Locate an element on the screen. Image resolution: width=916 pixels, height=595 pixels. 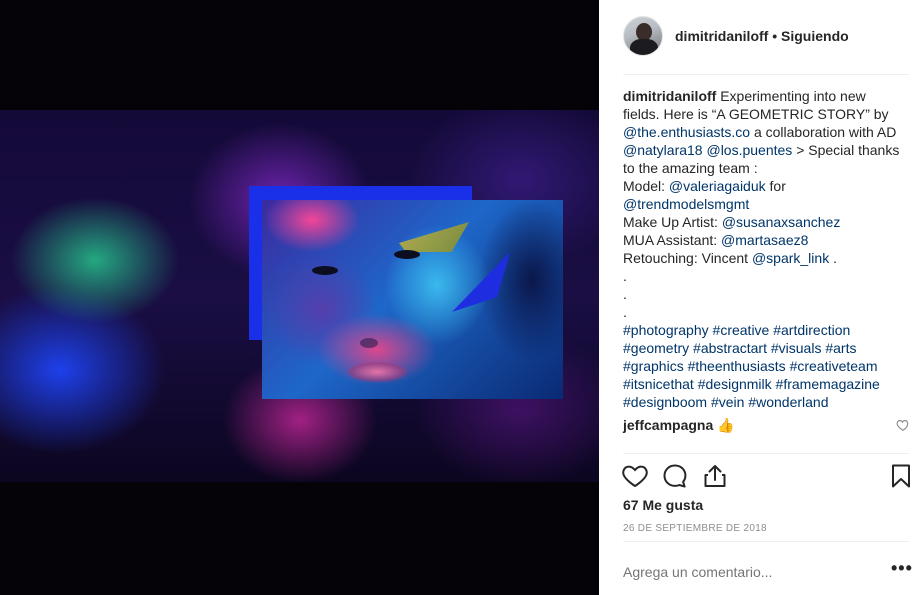
mention-link: @valeriagaiduk is located at coordinates (717, 186).